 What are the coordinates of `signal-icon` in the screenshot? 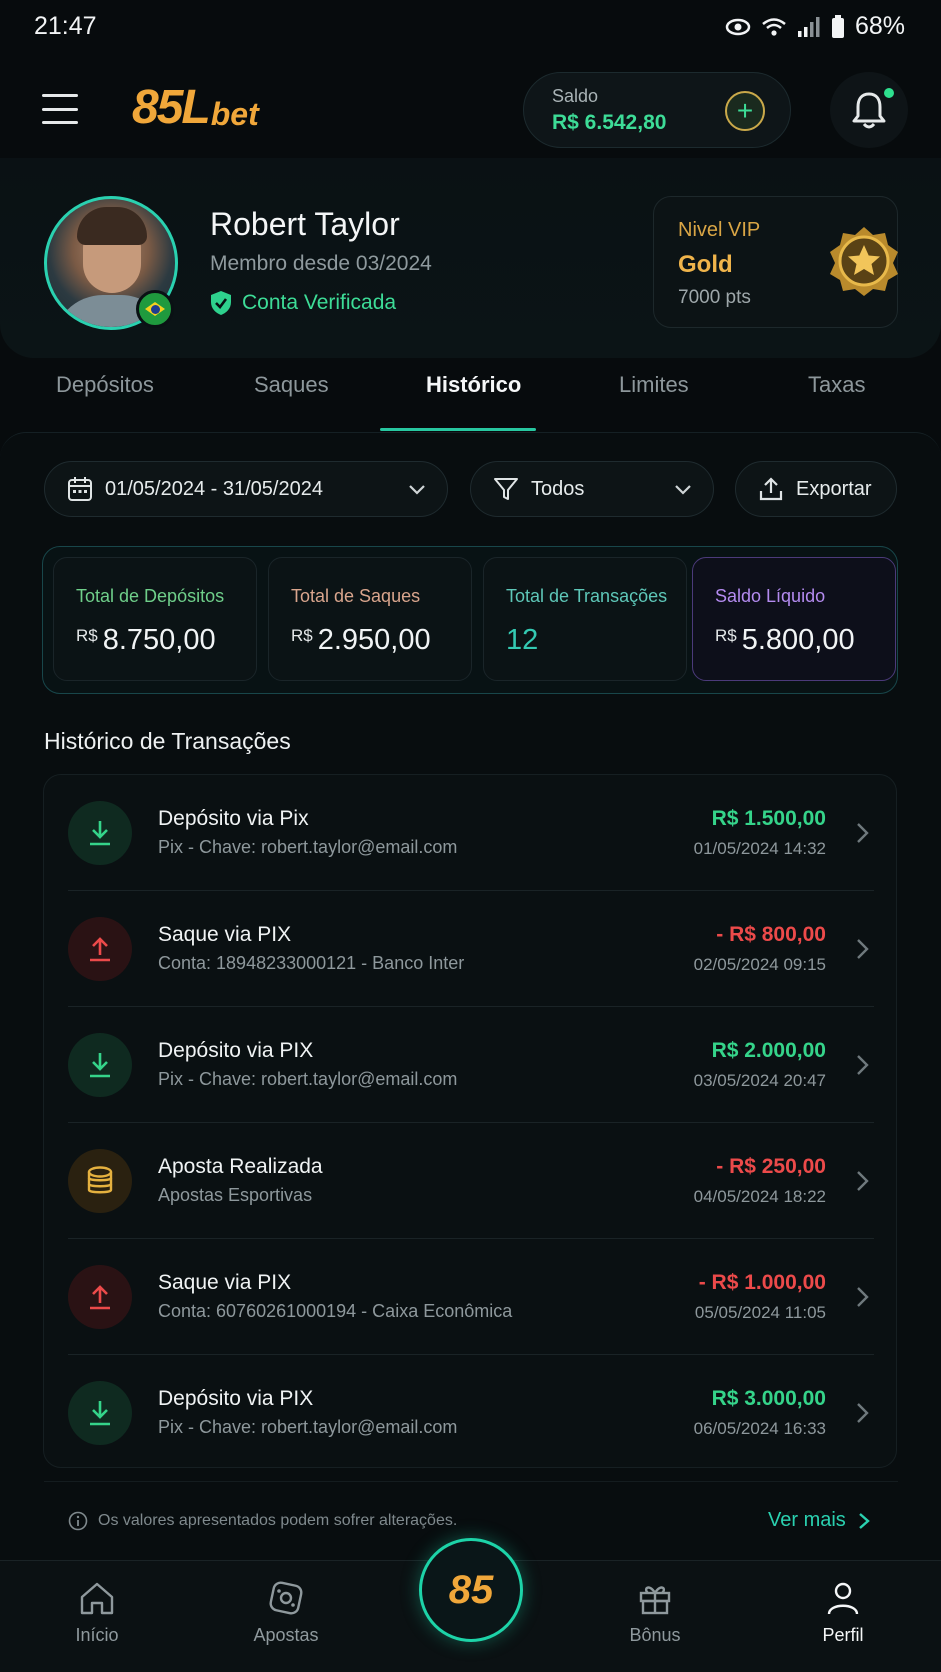 It's located at (808, 26).